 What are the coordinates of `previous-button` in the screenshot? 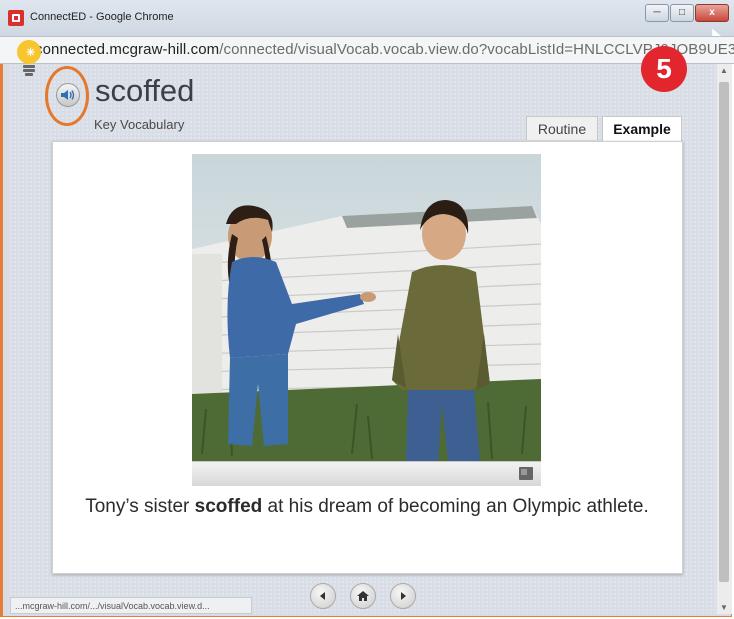 It's located at (323, 596).